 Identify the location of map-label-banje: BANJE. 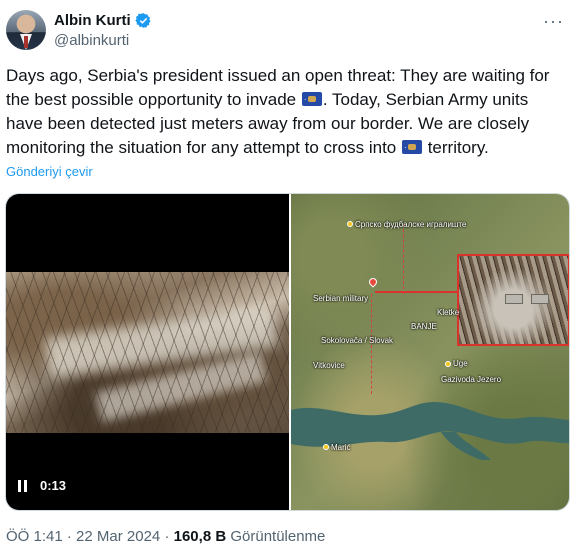
(424, 326).